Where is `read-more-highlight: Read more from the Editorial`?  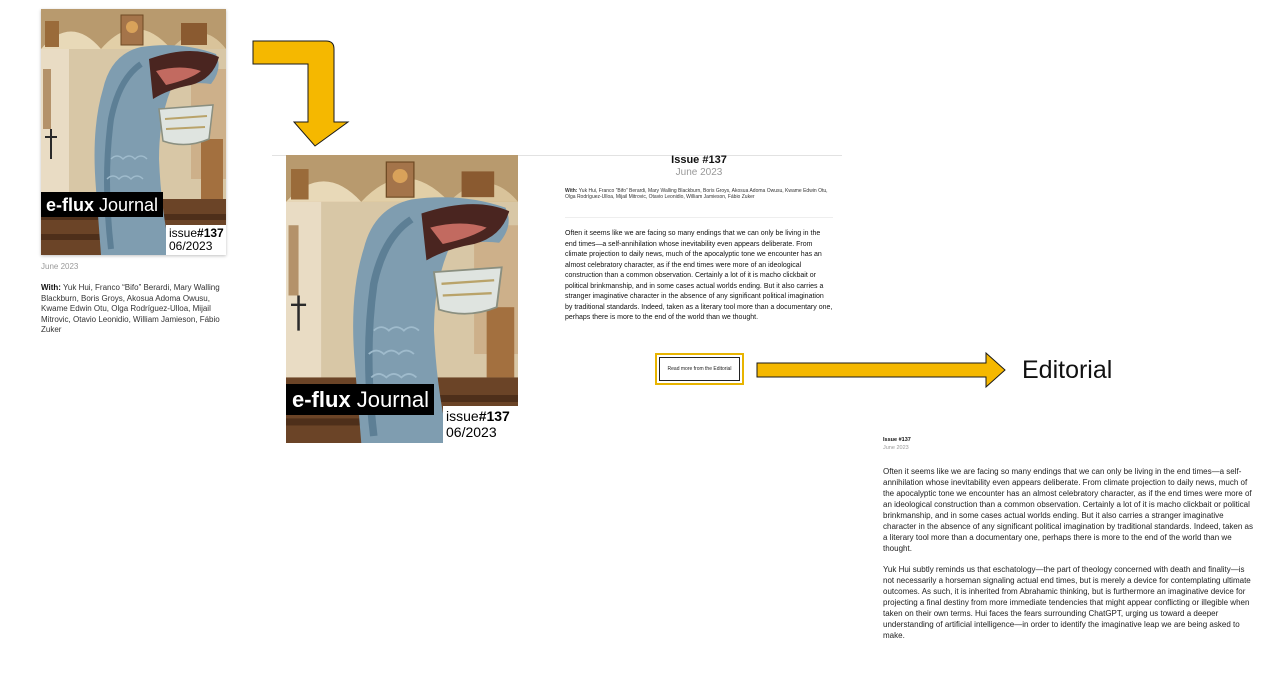 read-more-highlight: Read more from the Editorial is located at coordinates (699, 369).